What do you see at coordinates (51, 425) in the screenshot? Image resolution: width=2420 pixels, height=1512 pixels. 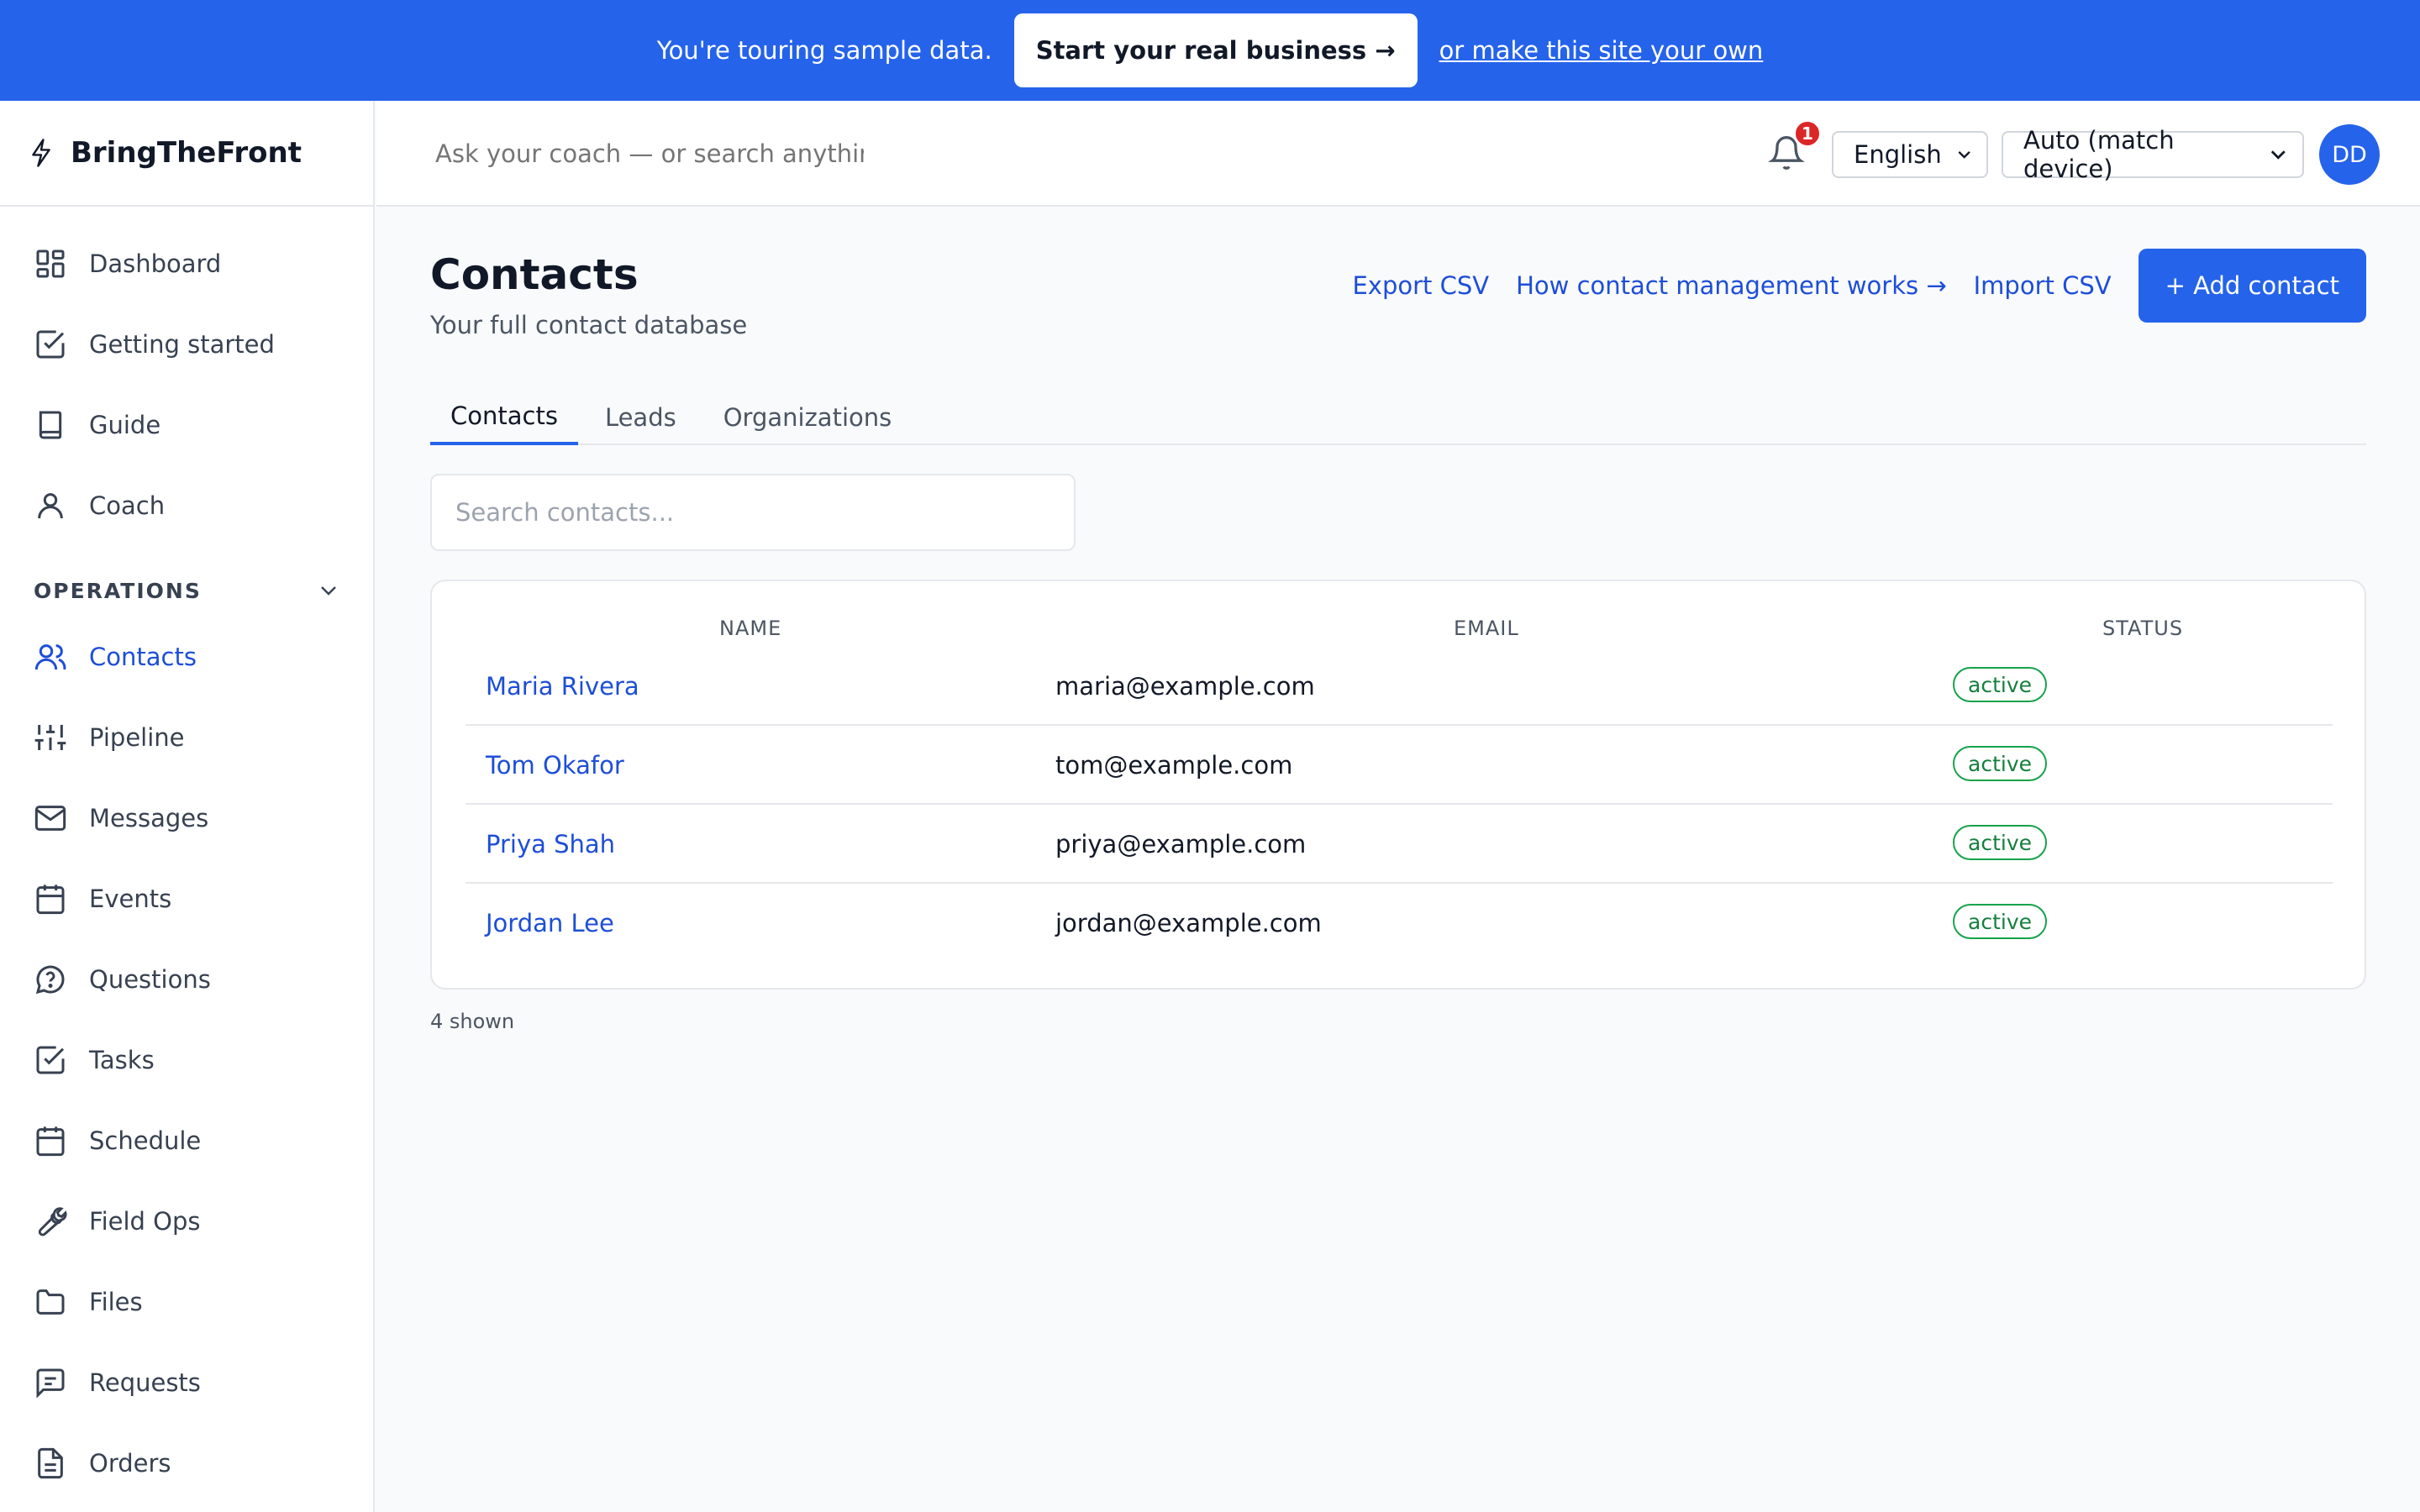 I see `book-icon` at bounding box center [51, 425].